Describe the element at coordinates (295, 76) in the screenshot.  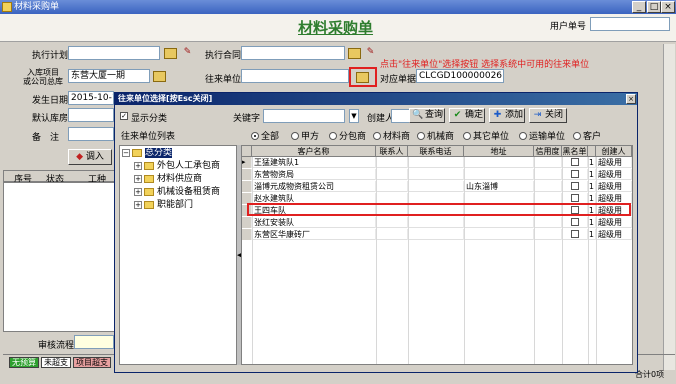
I see `partner-input` at that location.